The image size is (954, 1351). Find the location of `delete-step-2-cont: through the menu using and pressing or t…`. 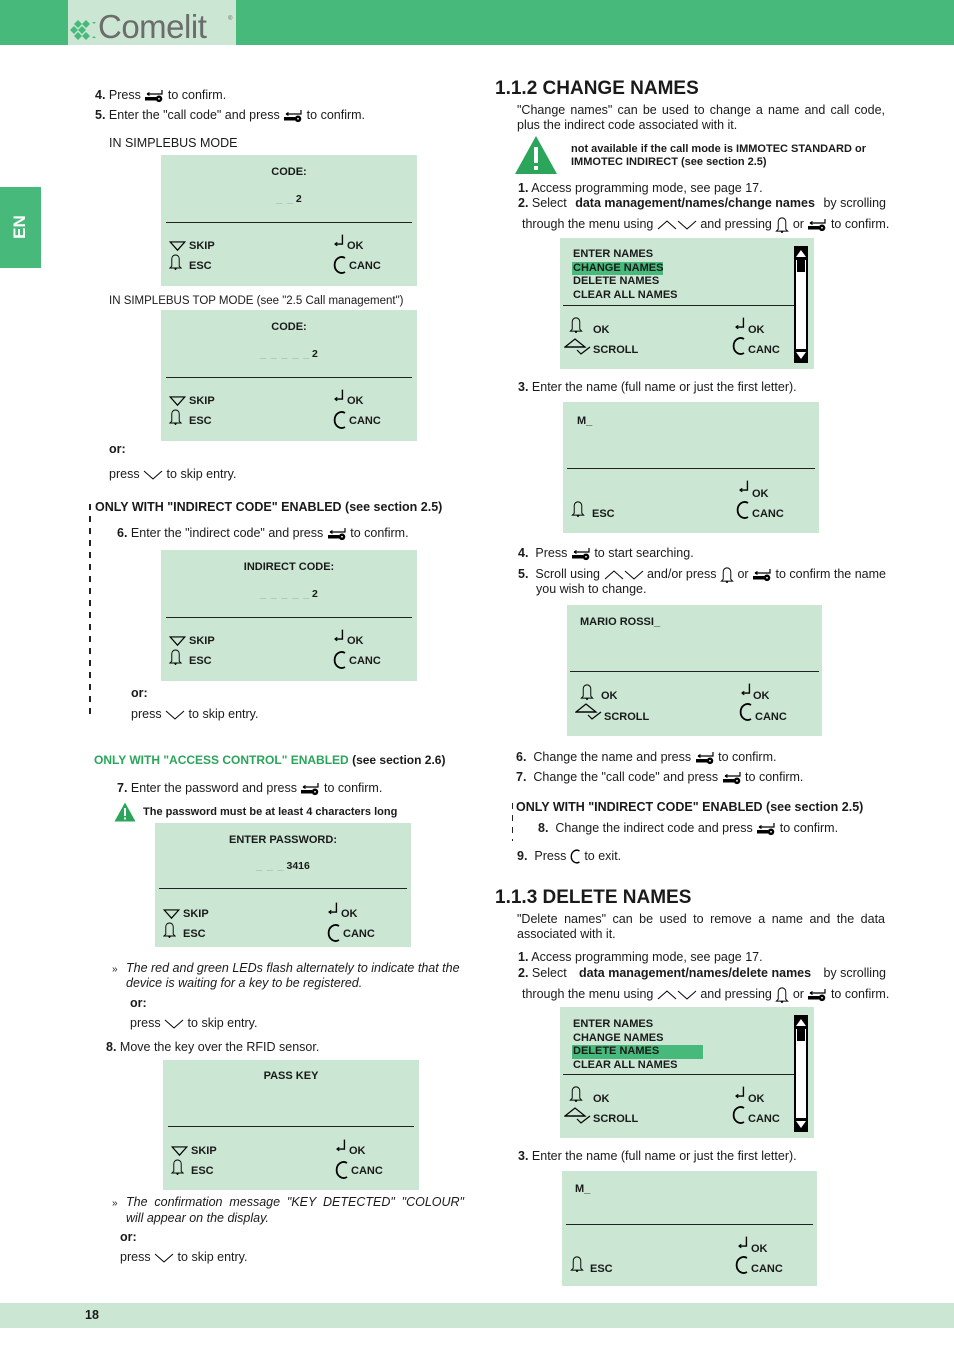

delete-step-2-cont: through the menu using and pressing or t… is located at coordinates (705, 994).